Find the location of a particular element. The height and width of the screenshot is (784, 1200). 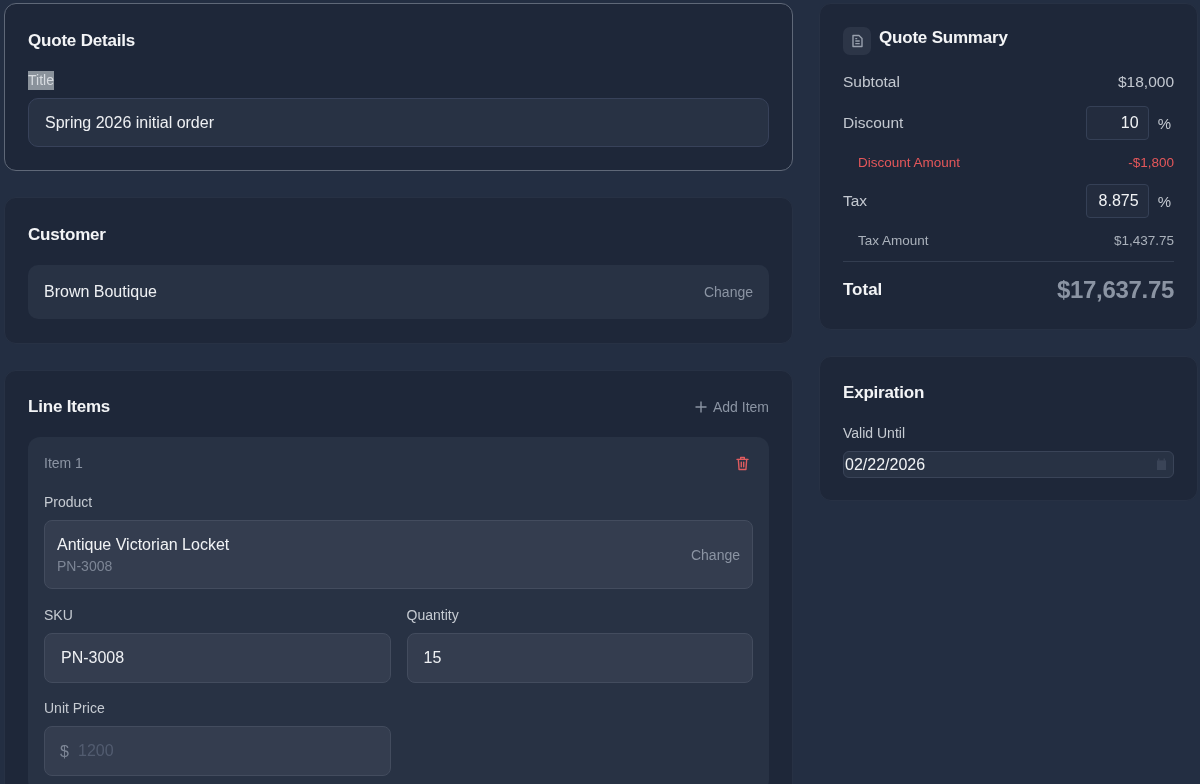

summary-label: Discount is located at coordinates (873, 123).